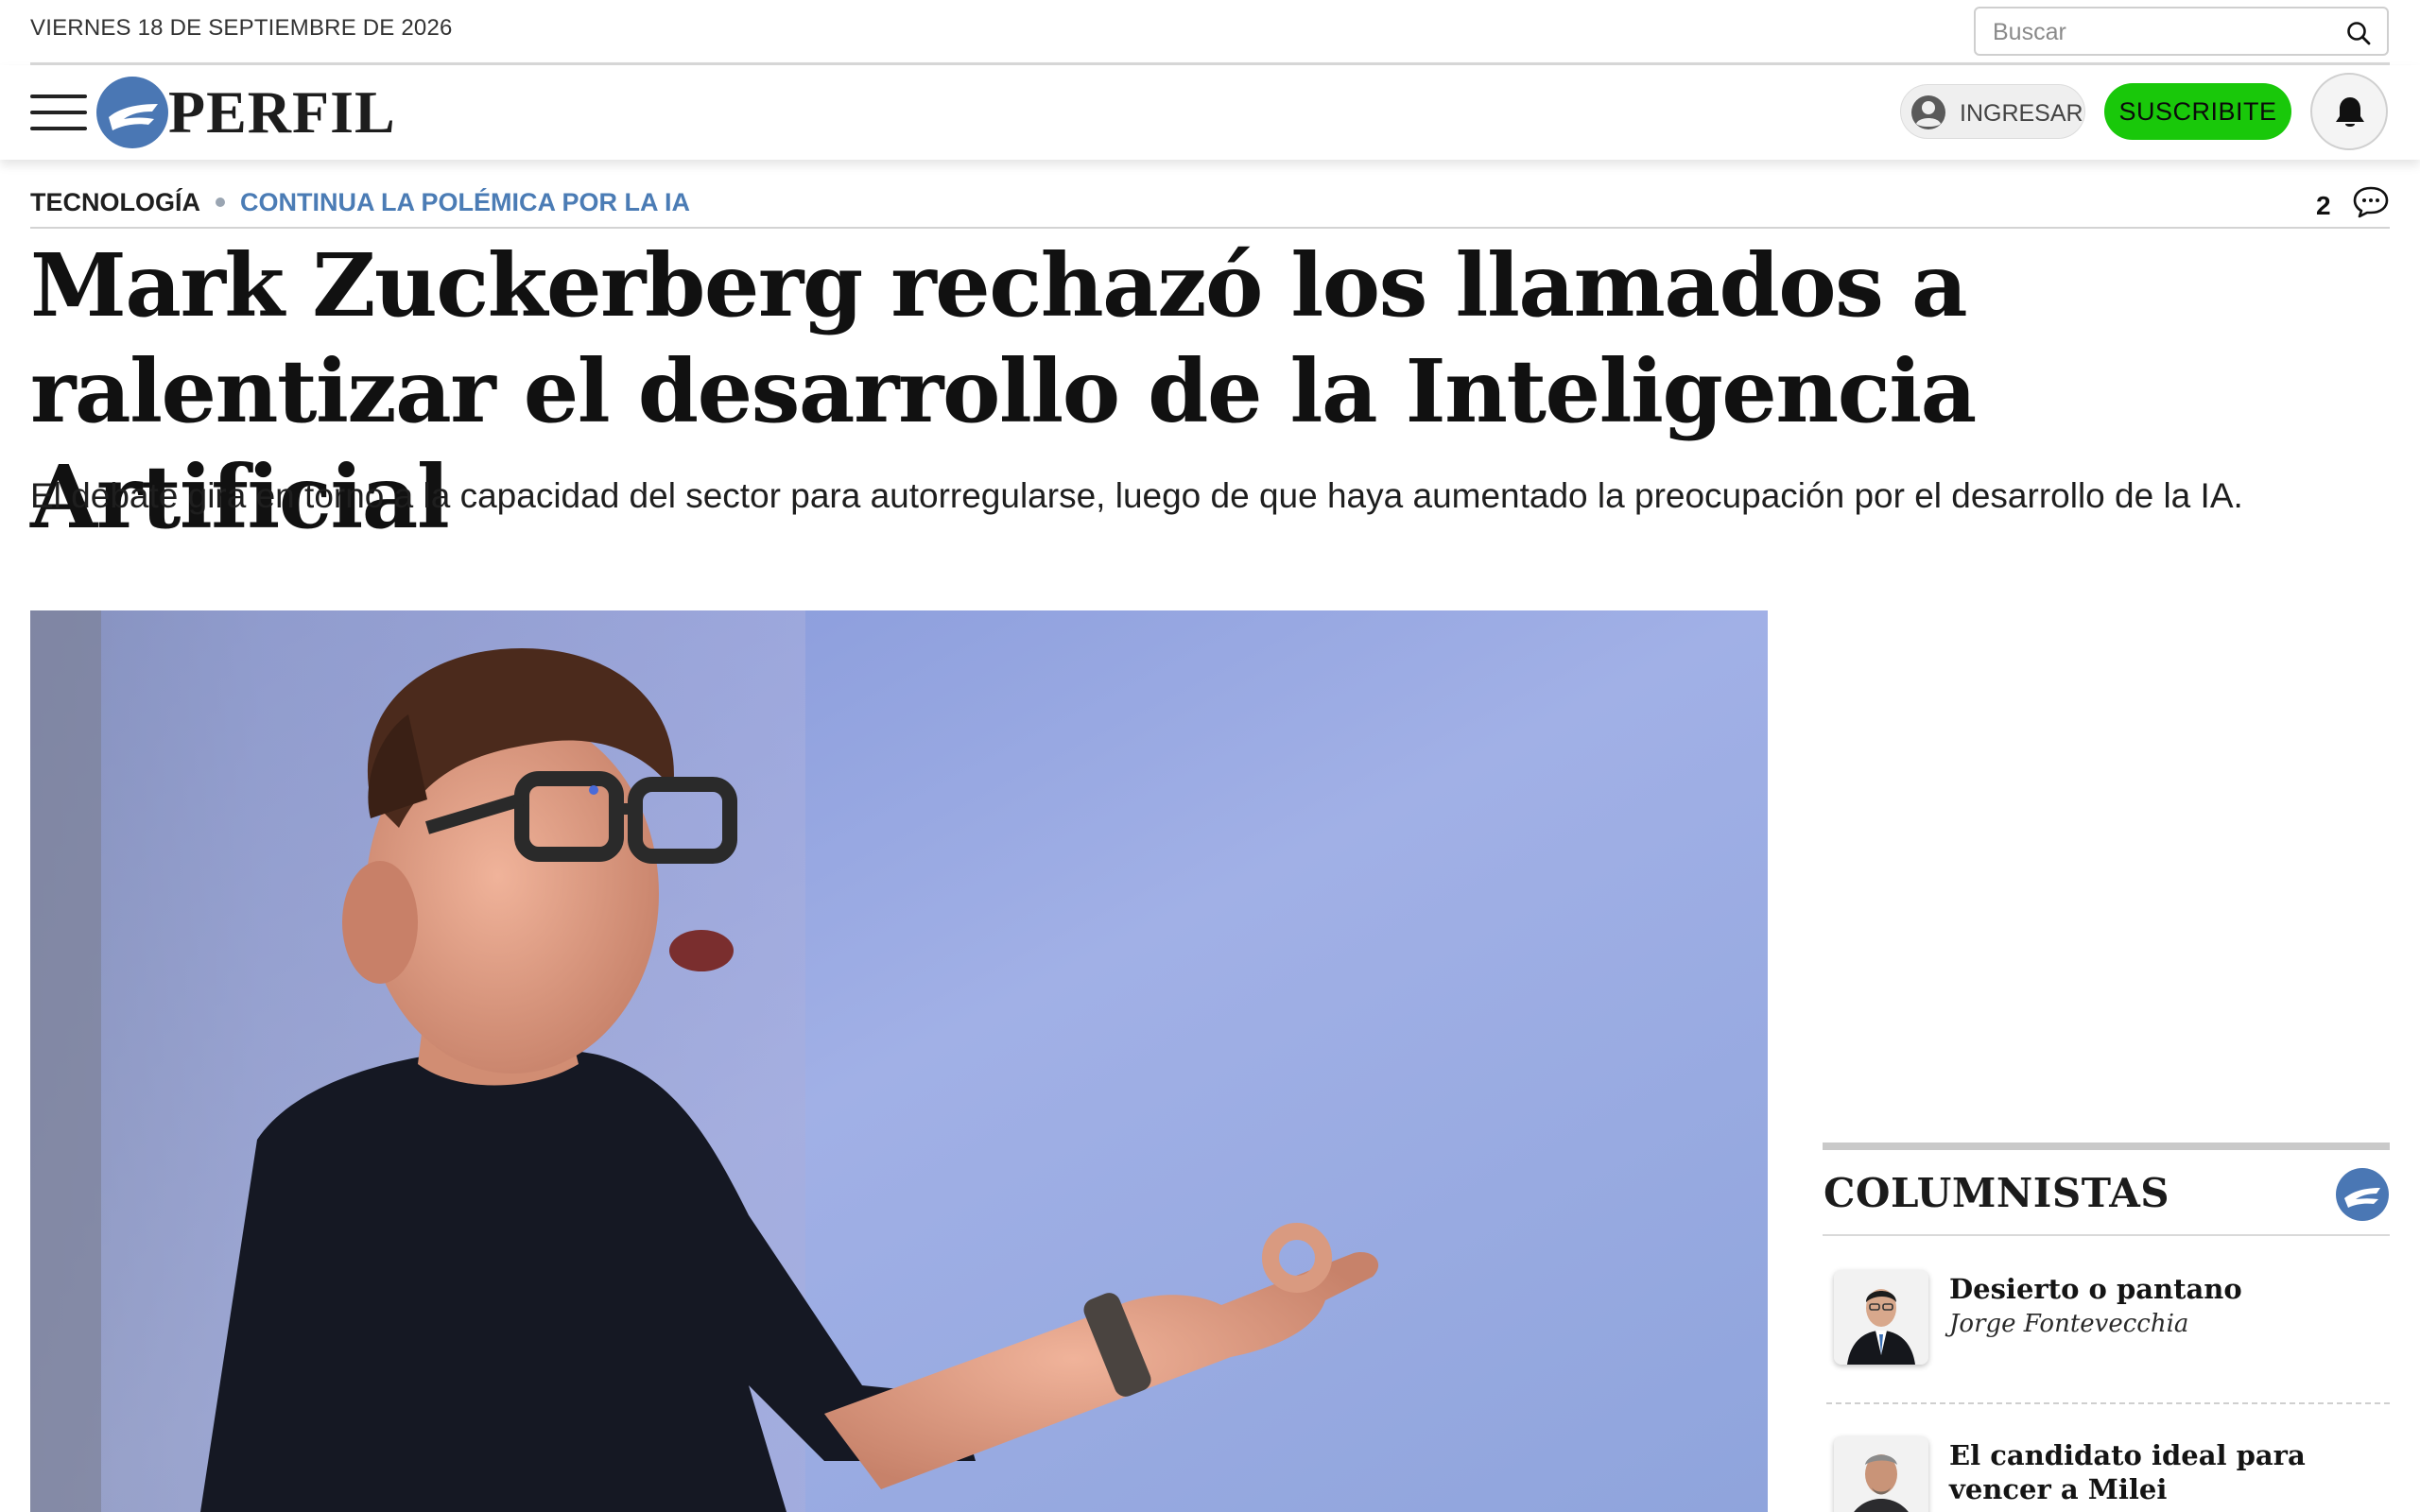 The height and width of the screenshot is (1512, 2420). I want to click on columnist-item: El candidato ideal para vencer a Milei, so click(2106, 1467).